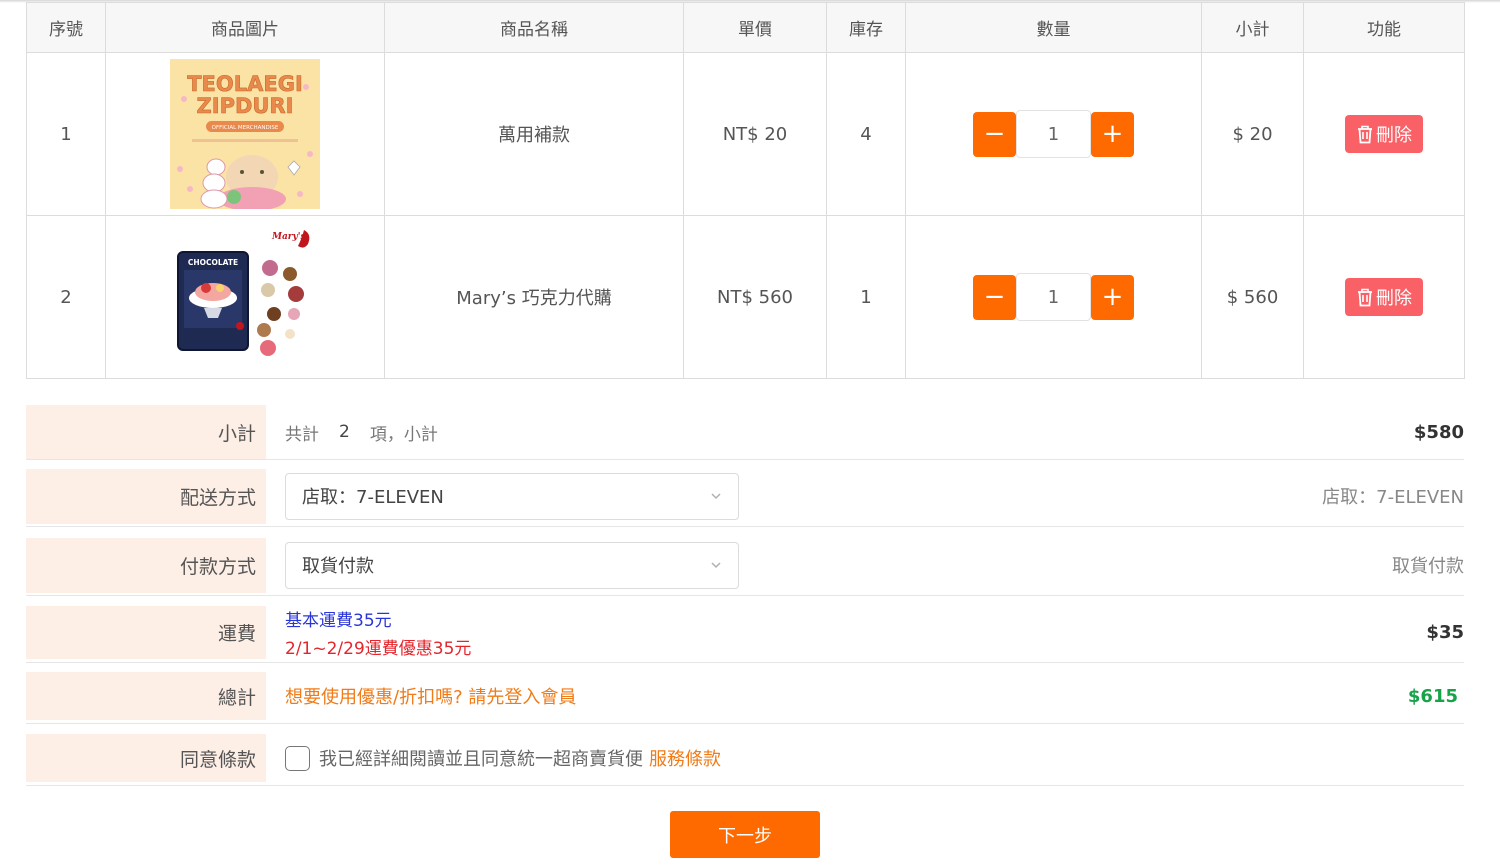 This screenshot has height=867, width=1500. What do you see at coordinates (146, 496) in the screenshot?
I see `shipping-label: 配送方式` at bounding box center [146, 496].